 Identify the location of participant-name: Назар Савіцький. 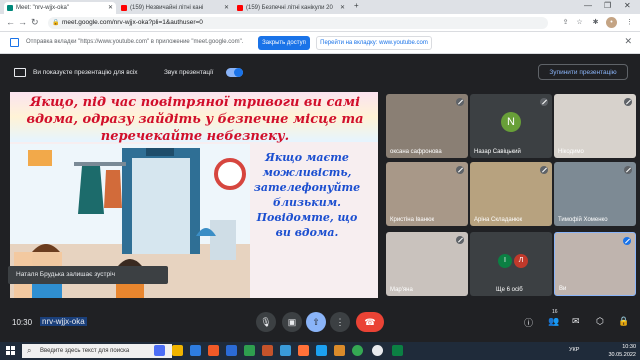
(497, 152).